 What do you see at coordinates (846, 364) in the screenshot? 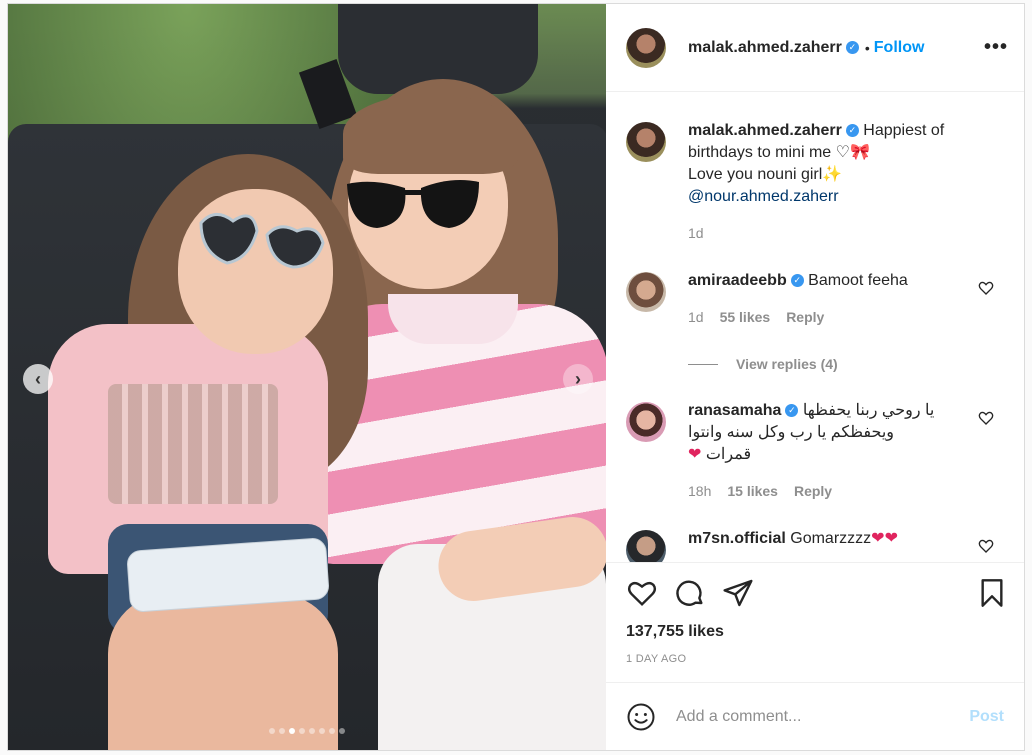
I see `view-replies-button: View replies (4)` at bounding box center [846, 364].